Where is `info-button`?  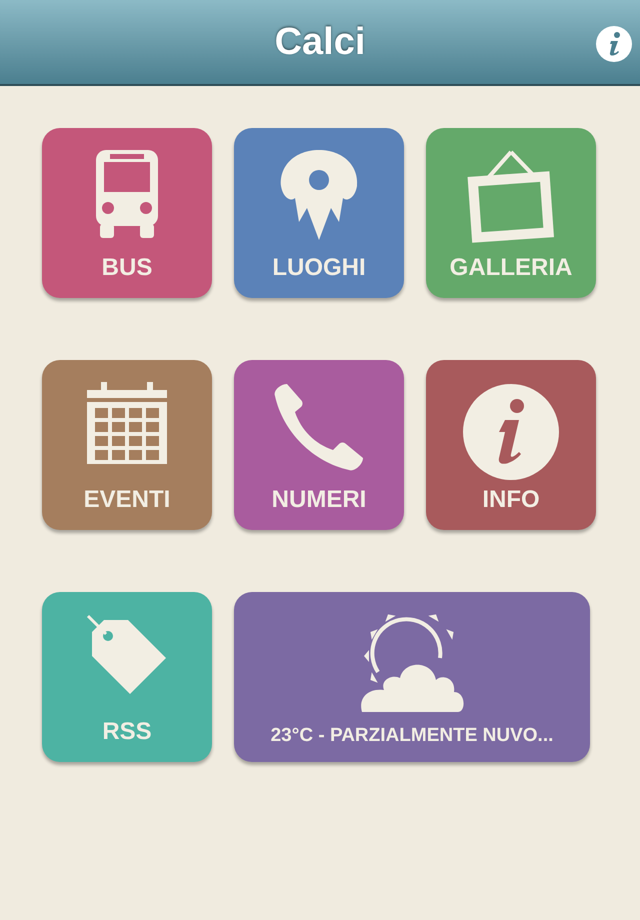
info-button is located at coordinates (614, 44).